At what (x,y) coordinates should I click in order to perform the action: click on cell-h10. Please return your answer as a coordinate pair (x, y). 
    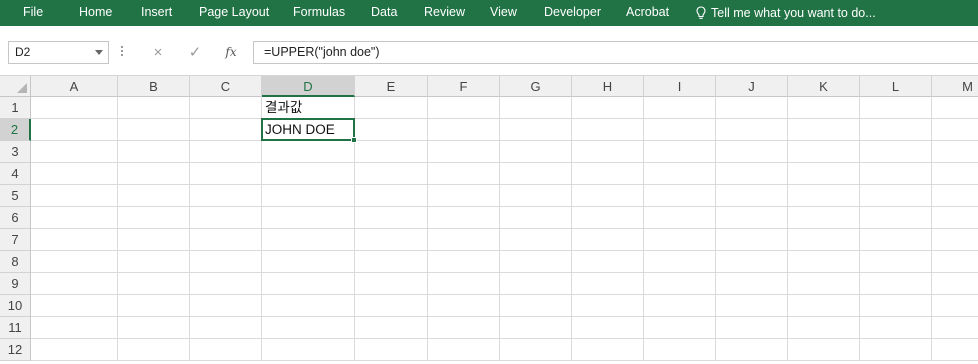
    Looking at the image, I should click on (608, 306).